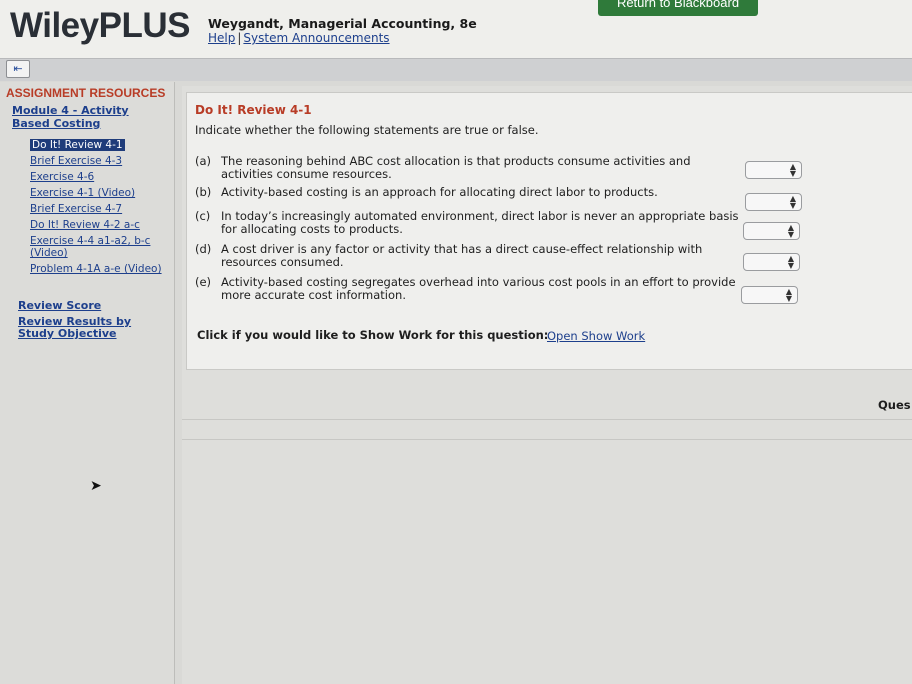 This screenshot has width=912, height=684. What do you see at coordinates (773, 202) in the screenshot?
I see `true-false-select-b: ▲ ▼` at bounding box center [773, 202].